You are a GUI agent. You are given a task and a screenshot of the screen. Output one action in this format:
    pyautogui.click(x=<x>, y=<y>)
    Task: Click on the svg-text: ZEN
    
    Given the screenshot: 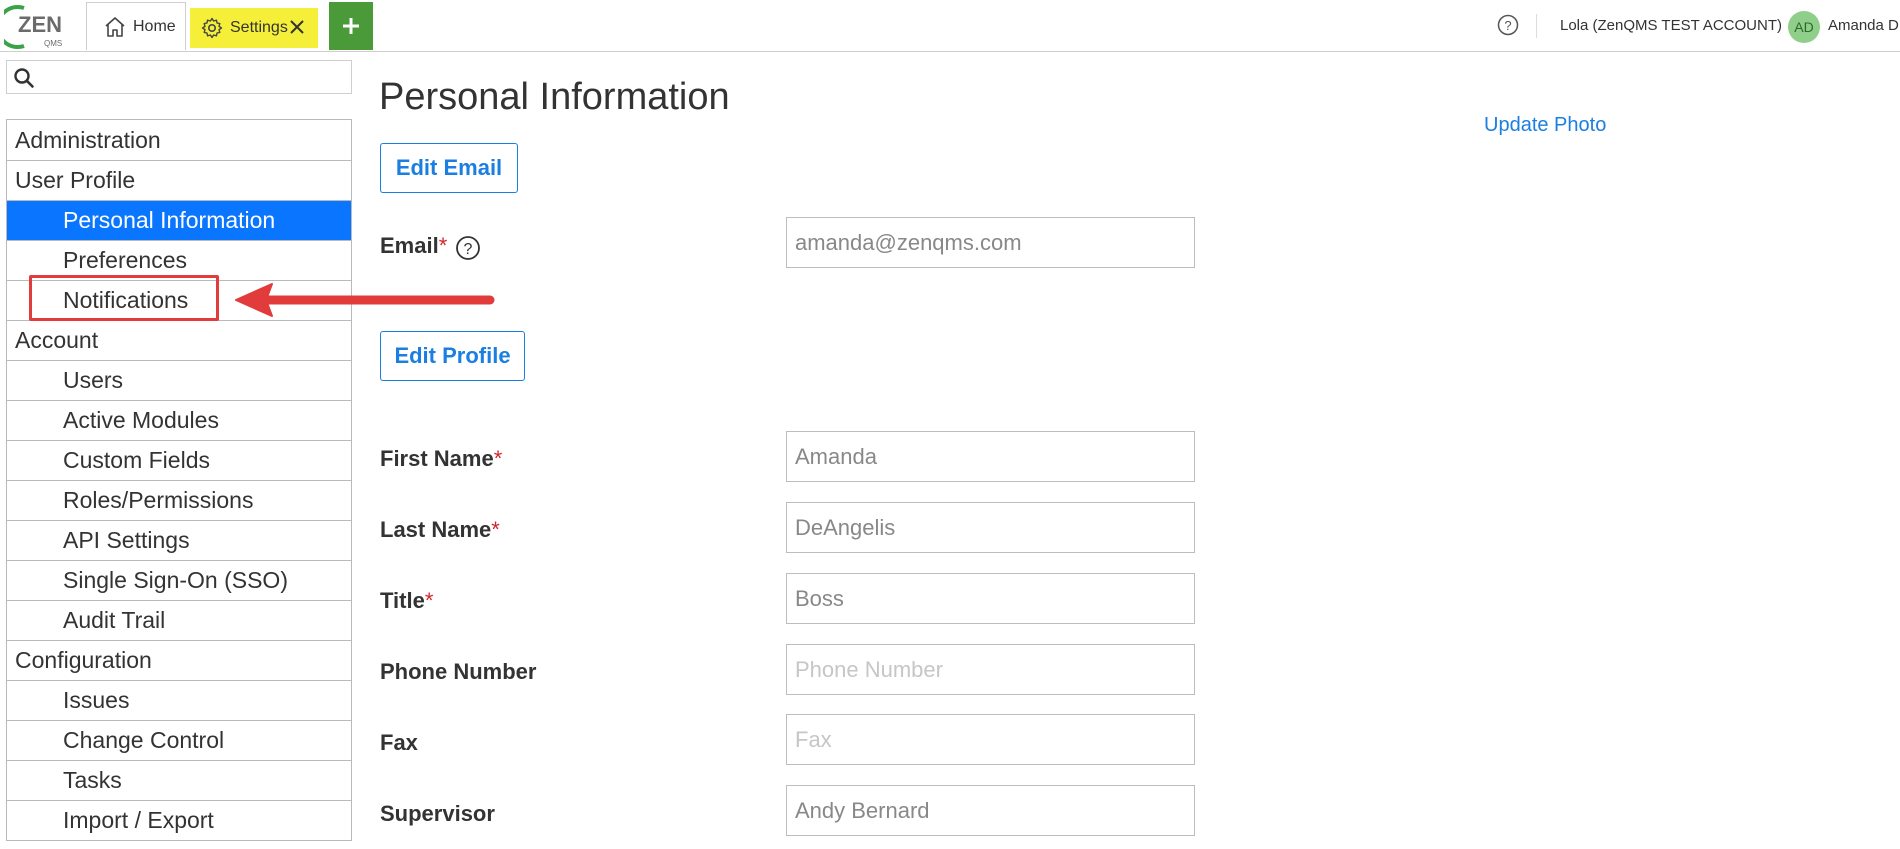 What is the action you would take?
    pyautogui.click(x=40, y=24)
    